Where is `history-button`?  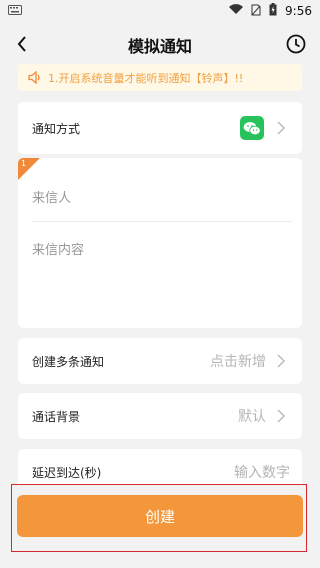
history-button is located at coordinates (296, 44).